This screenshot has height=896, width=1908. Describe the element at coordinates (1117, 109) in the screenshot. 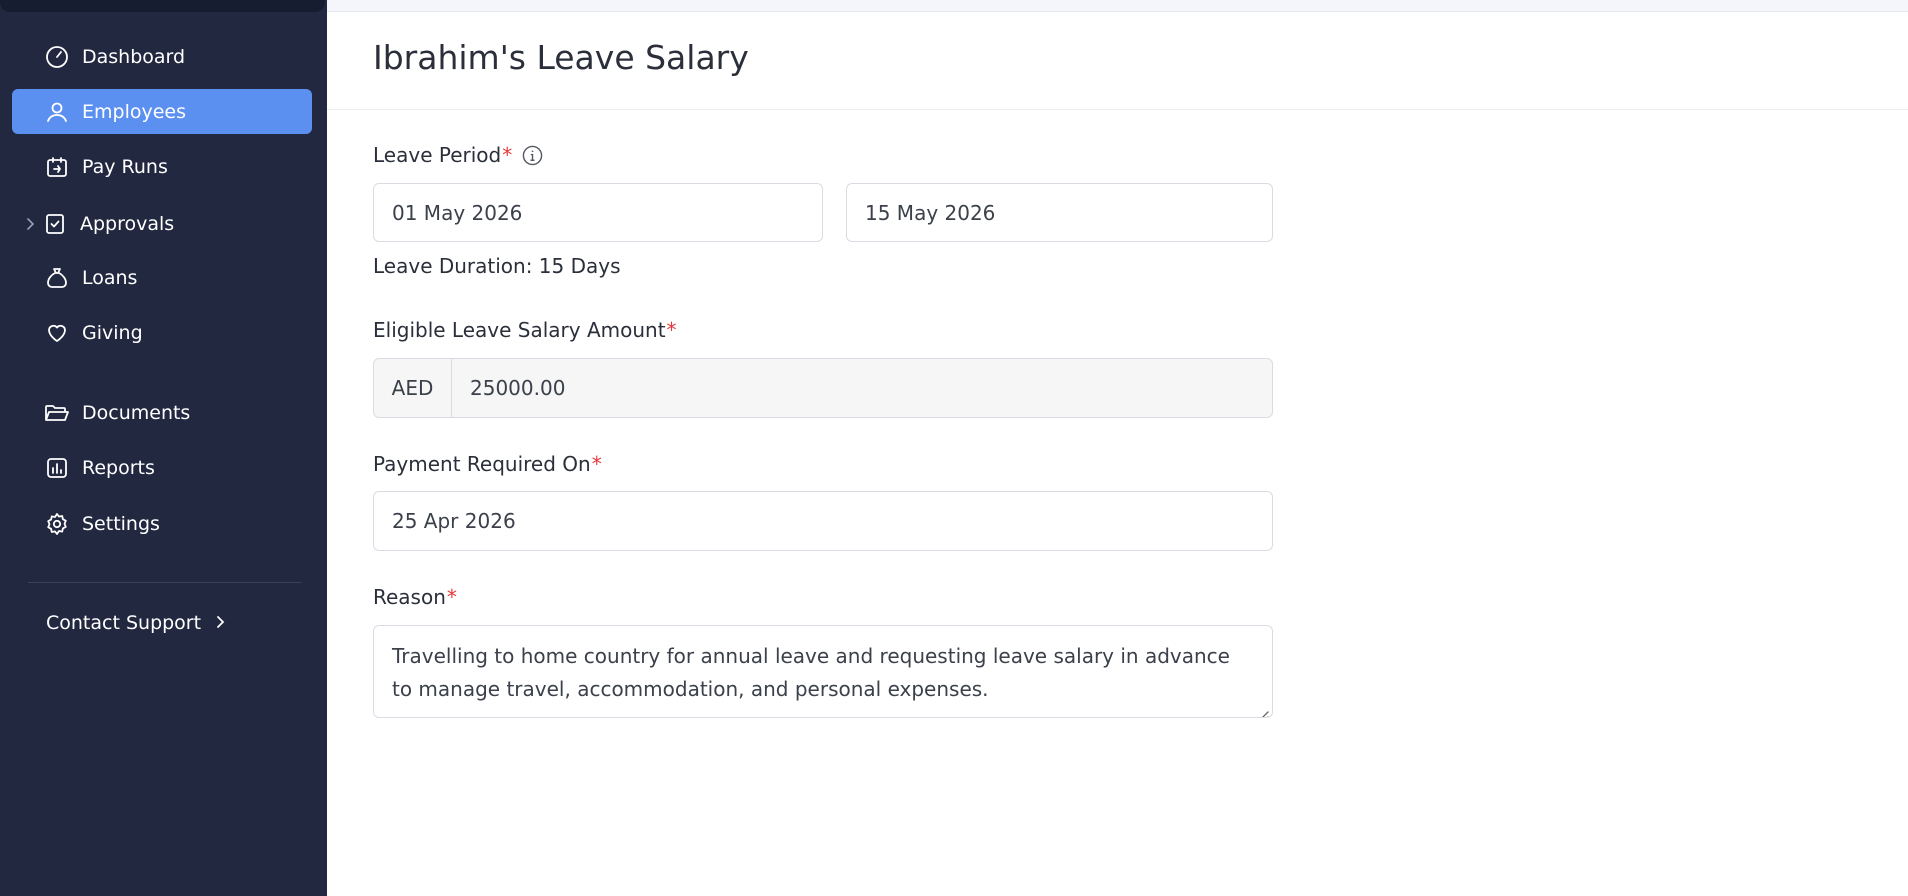

I see `header-divider` at that location.